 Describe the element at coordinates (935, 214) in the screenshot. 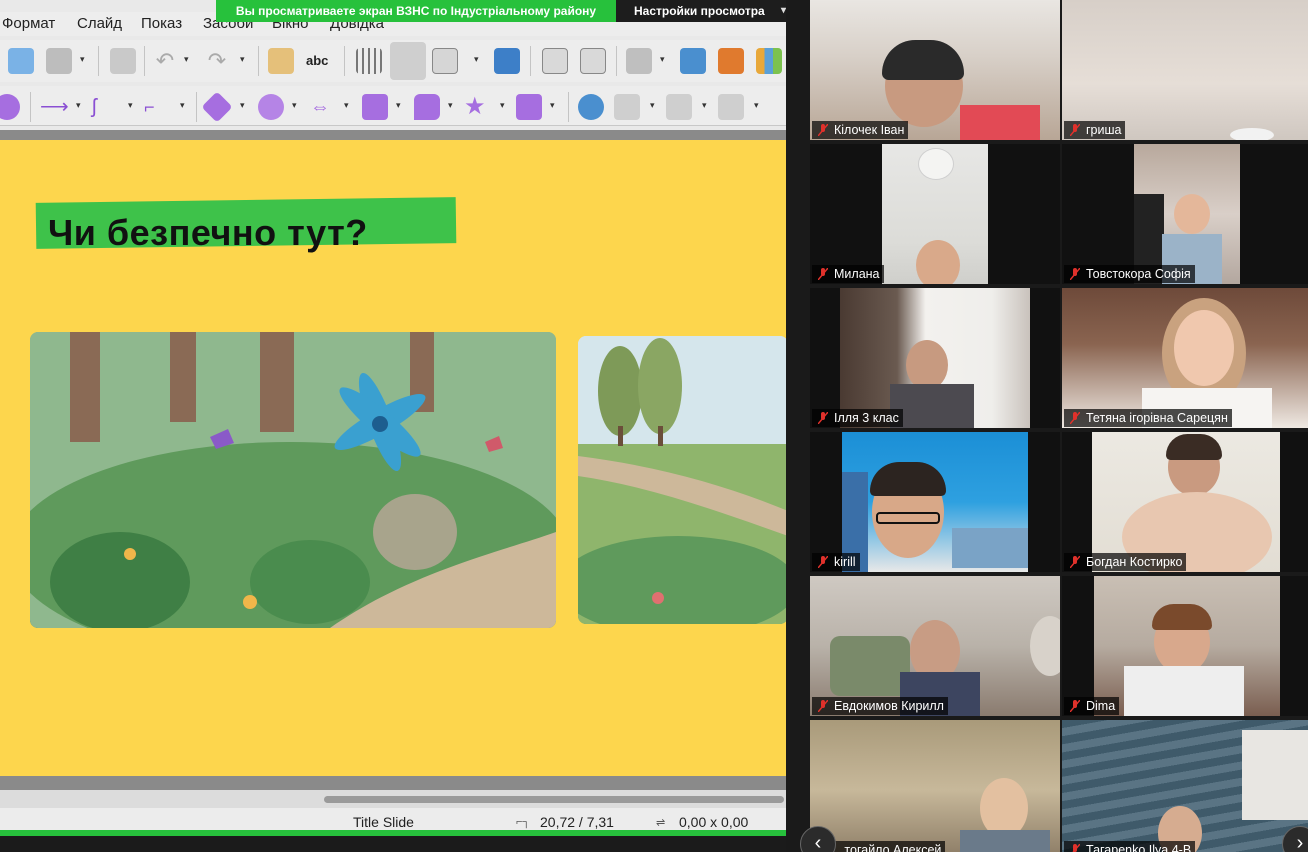

I see `participant-tile: Милана` at that location.